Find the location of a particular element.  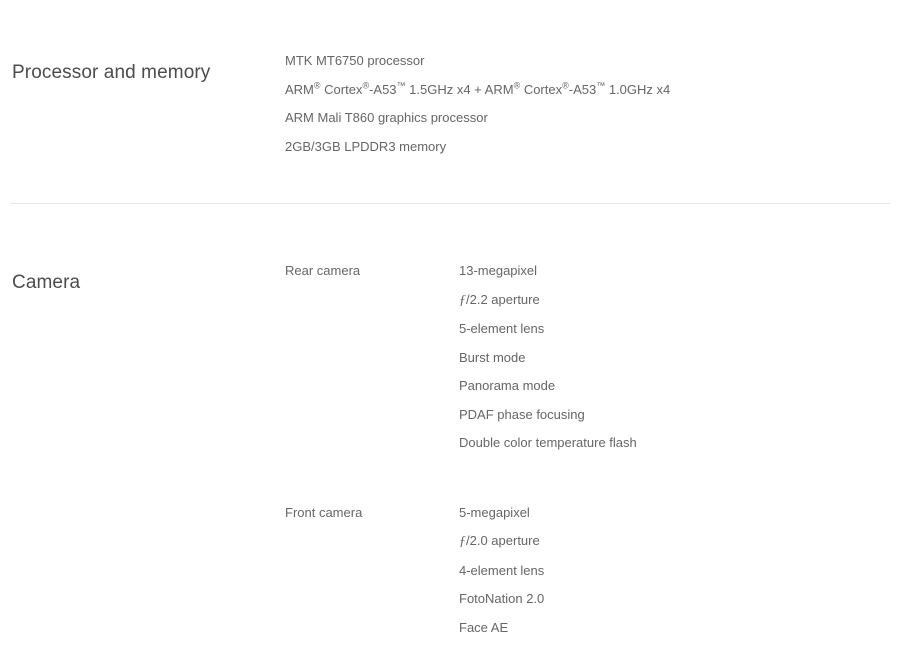

list-item: 4-element lens is located at coordinates (502, 570).